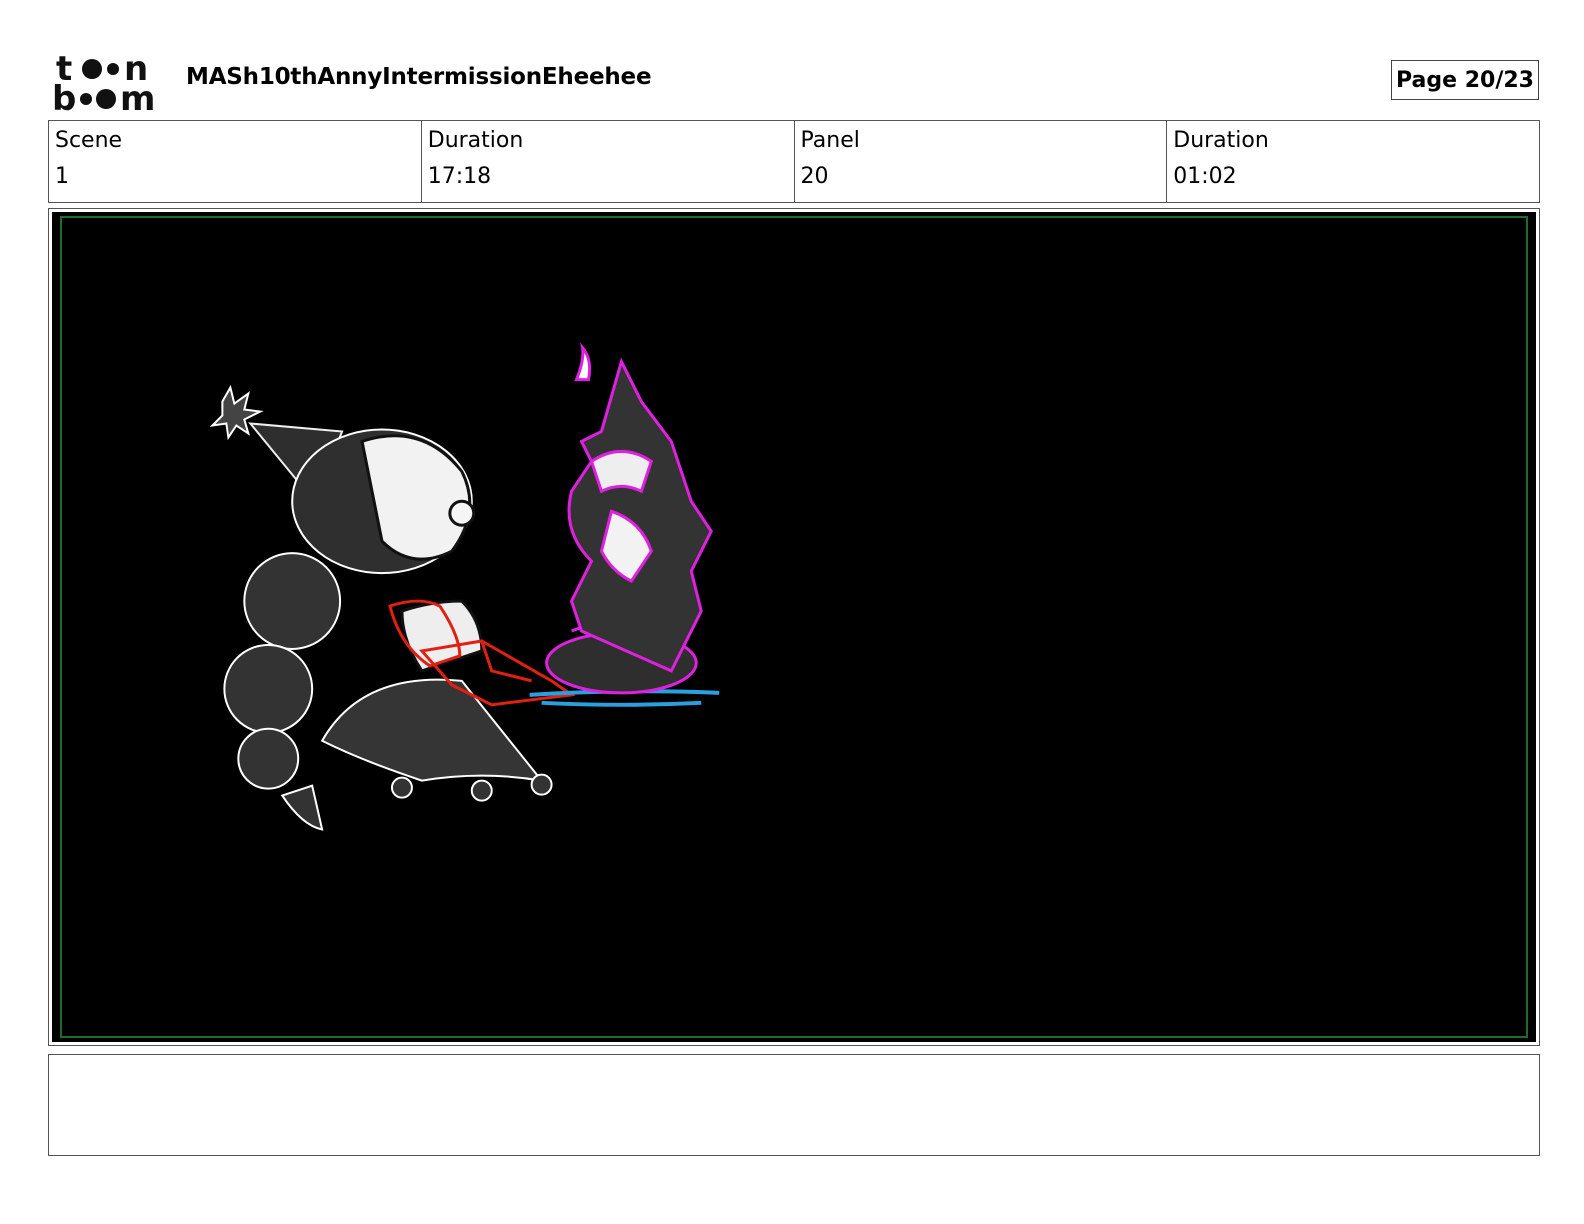 The image size is (1584, 1224). I want to click on panel-duration-label: Duration, so click(1221, 140).